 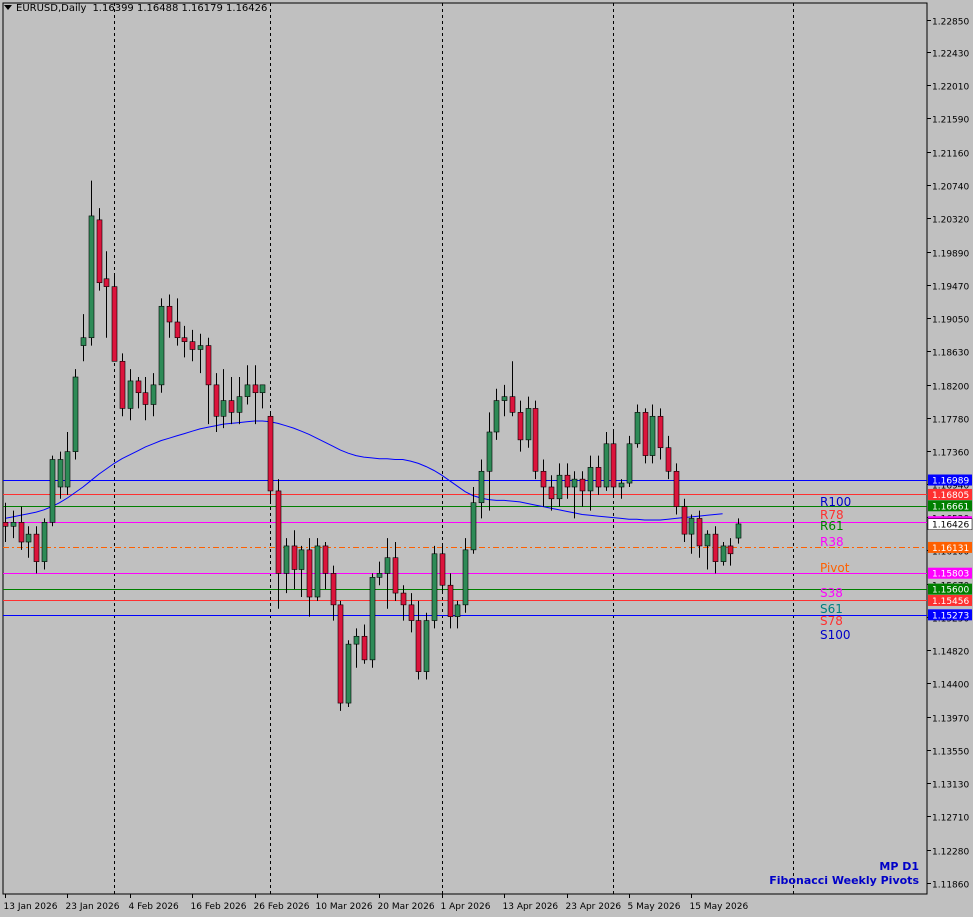 What do you see at coordinates (219, 907) in the screenshot?
I see `x-tick-label: 16 Feb 2026` at bounding box center [219, 907].